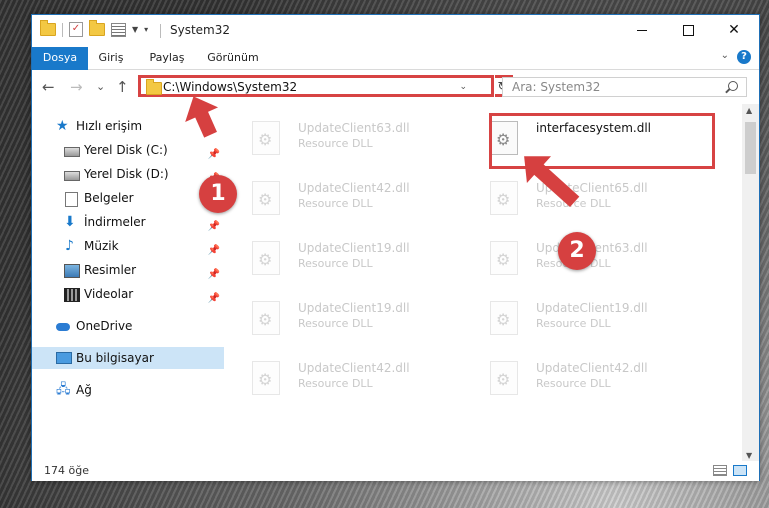 This screenshot has height=508, width=769. What do you see at coordinates (71, 199) in the screenshot?
I see `document-icon` at bounding box center [71, 199].